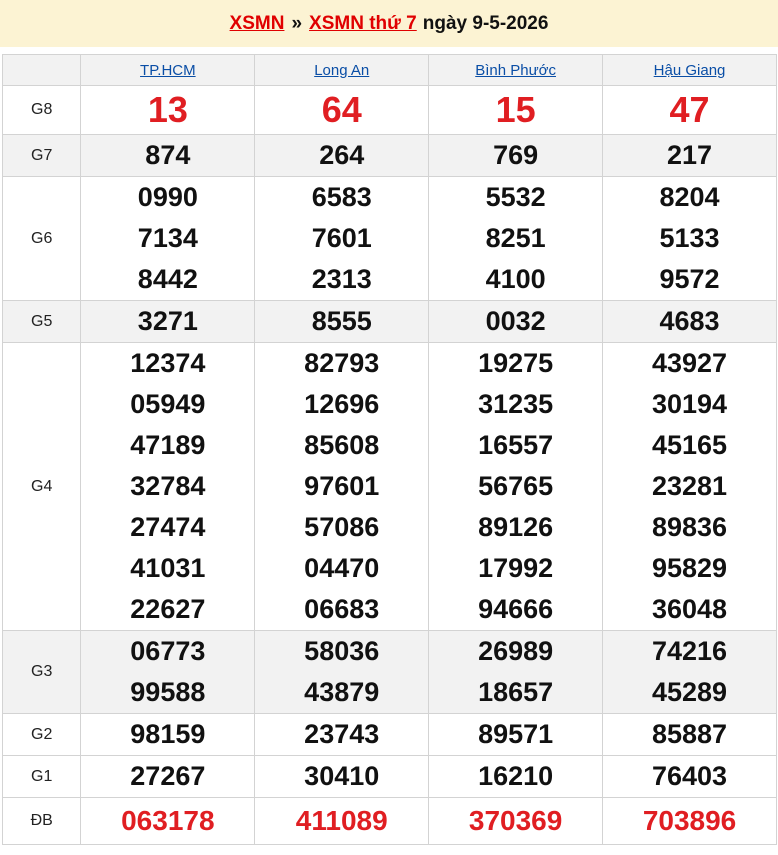 The image size is (778, 855). I want to click on prize-cell: 874, so click(168, 155).